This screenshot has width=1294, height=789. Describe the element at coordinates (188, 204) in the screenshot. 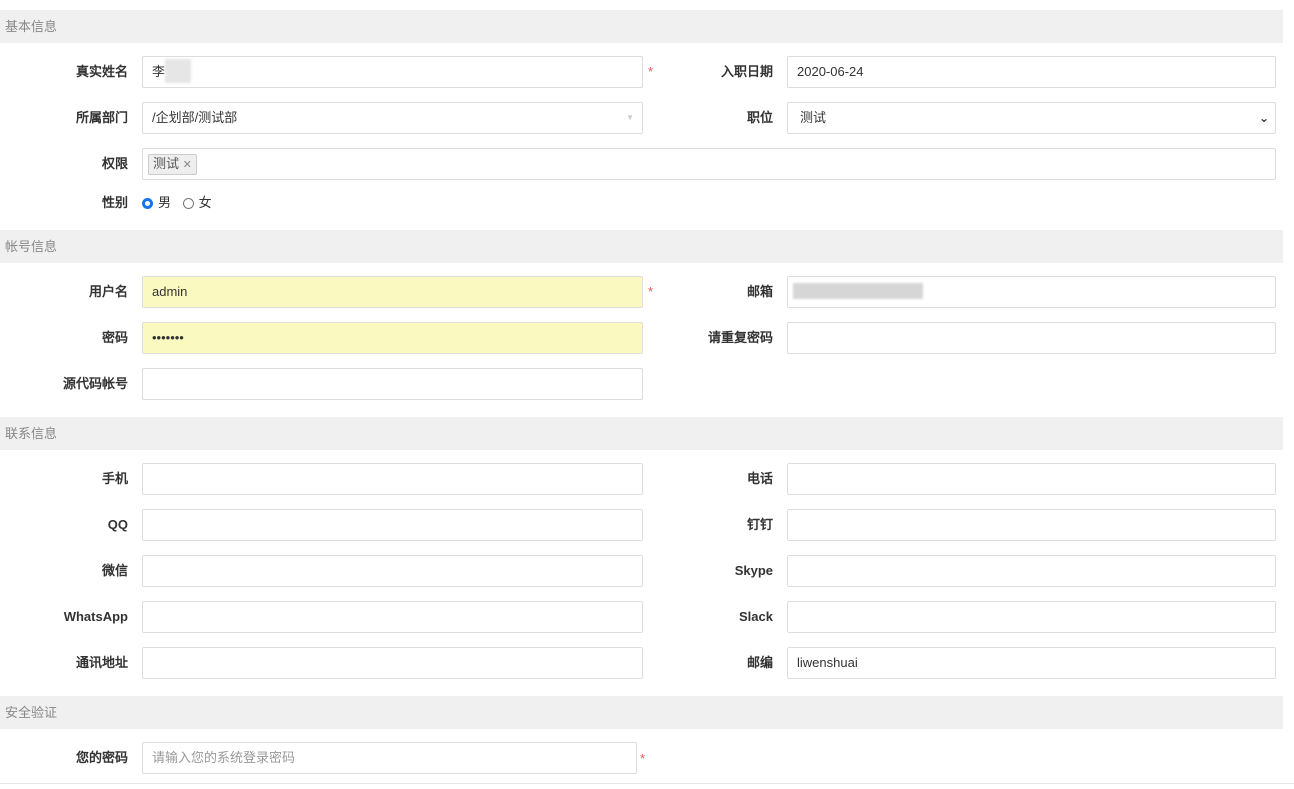

I see `gender-radio-female` at that location.